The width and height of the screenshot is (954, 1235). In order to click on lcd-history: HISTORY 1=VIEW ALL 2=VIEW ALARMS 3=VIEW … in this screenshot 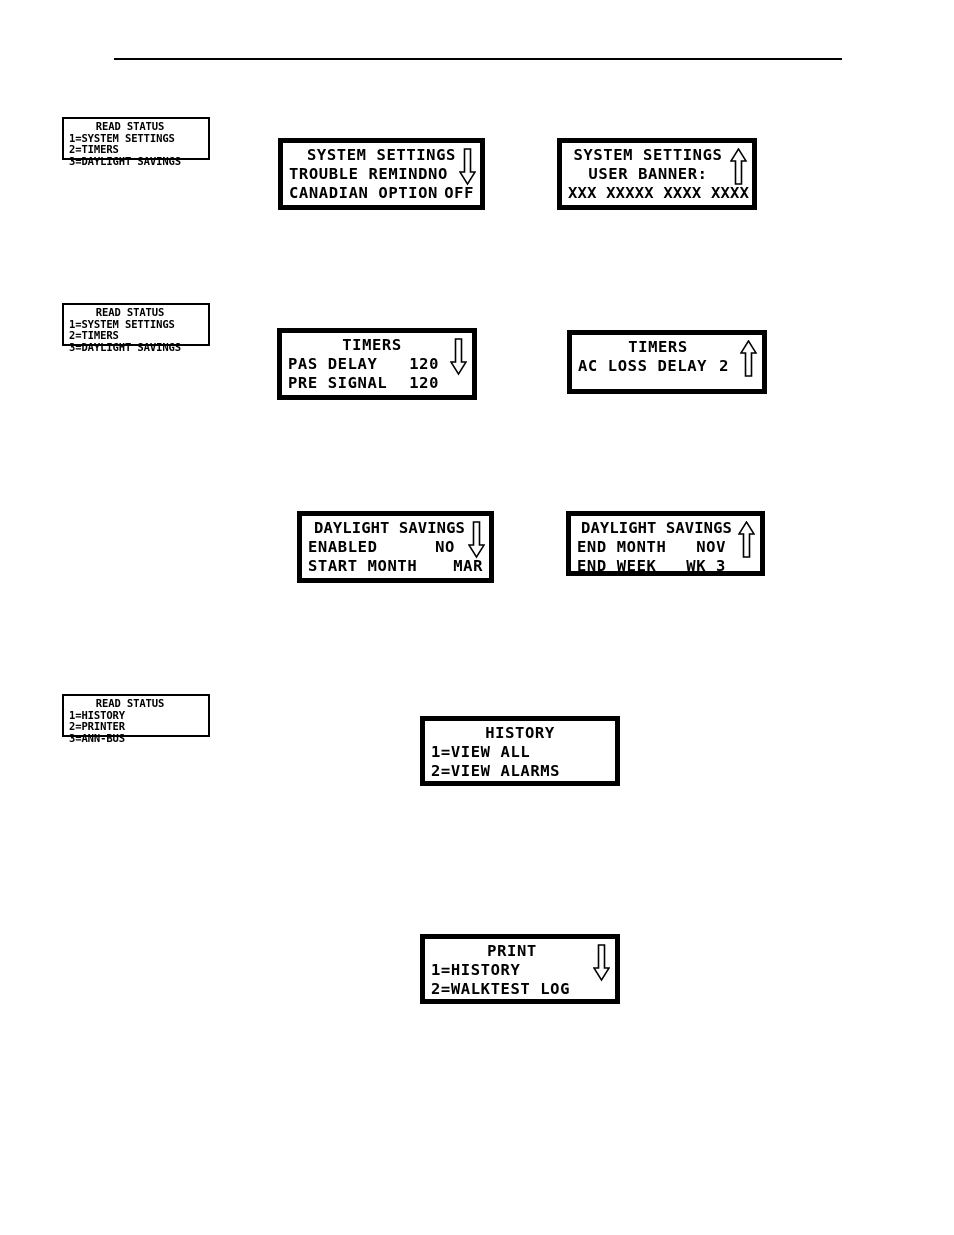, I will do `click(520, 751)`.